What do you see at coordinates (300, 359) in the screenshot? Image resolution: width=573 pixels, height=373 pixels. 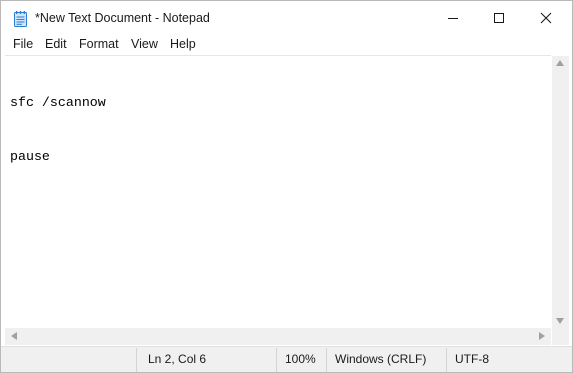 I see `status-zoom: 100%` at bounding box center [300, 359].